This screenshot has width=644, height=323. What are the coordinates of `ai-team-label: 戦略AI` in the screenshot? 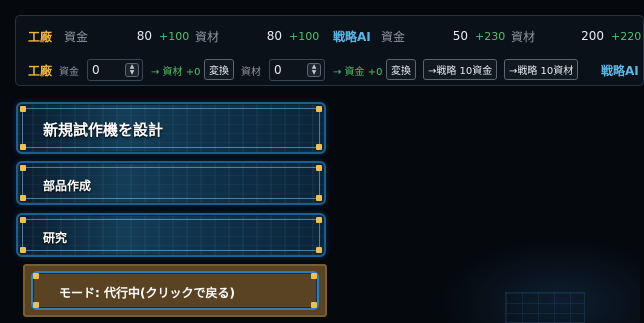 It's located at (352, 36).